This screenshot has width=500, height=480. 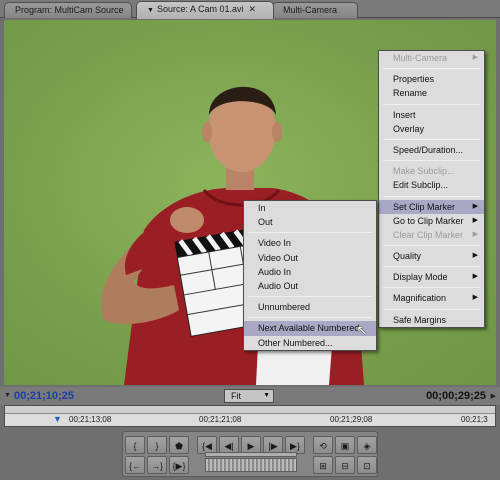 What do you see at coordinates (428, 234) in the screenshot?
I see `menu-item-label: Clear Clip Marker` at bounding box center [428, 234].